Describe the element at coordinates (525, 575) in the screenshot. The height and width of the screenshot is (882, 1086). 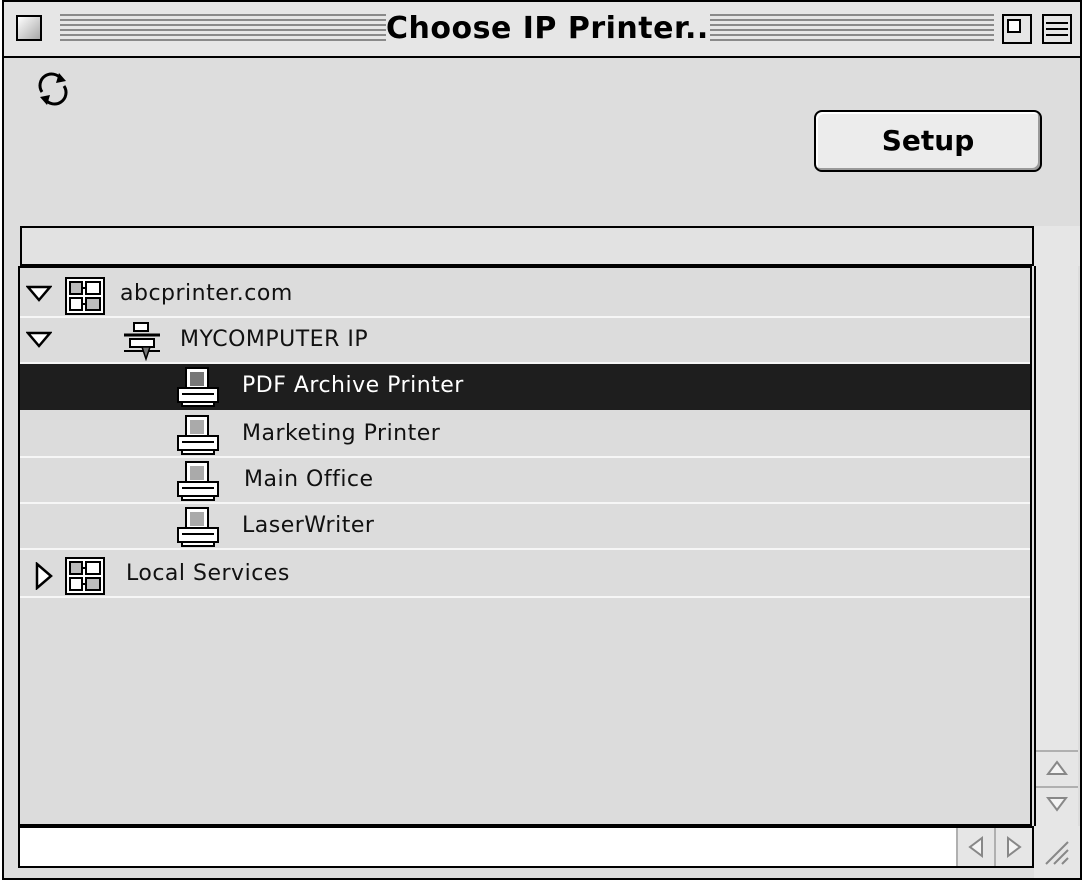
I see `tree-row-local-services: Local Services` at that location.